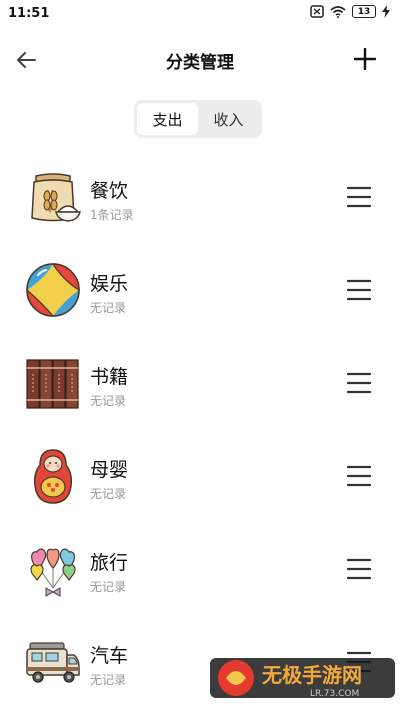 This screenshot has width=400, height=710. I want to click on type-segment: 支出 收入, so click(198, 119).